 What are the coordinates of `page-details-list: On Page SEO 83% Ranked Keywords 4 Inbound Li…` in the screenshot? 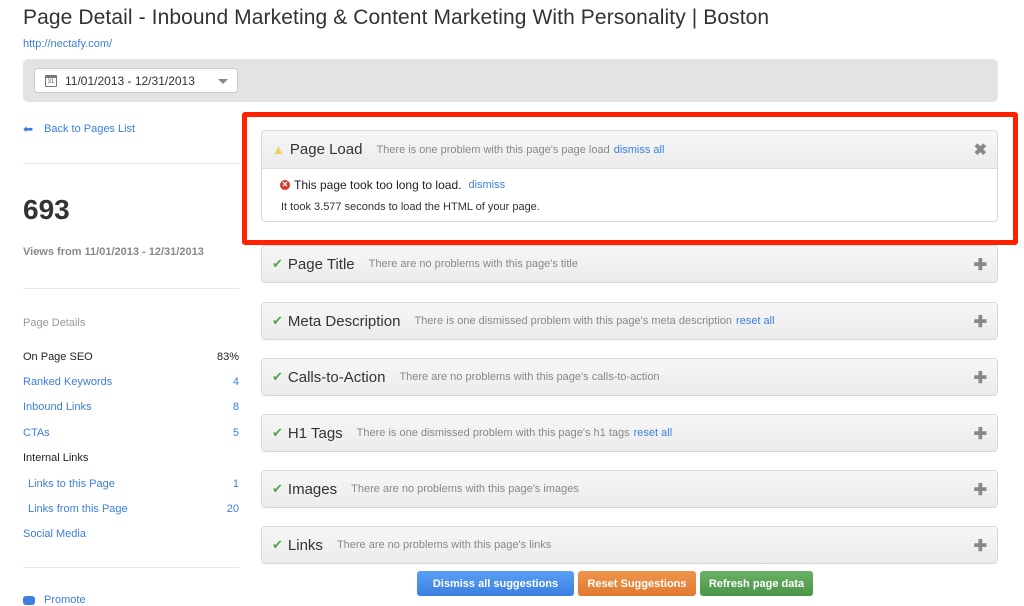 It's located at (131, 445).